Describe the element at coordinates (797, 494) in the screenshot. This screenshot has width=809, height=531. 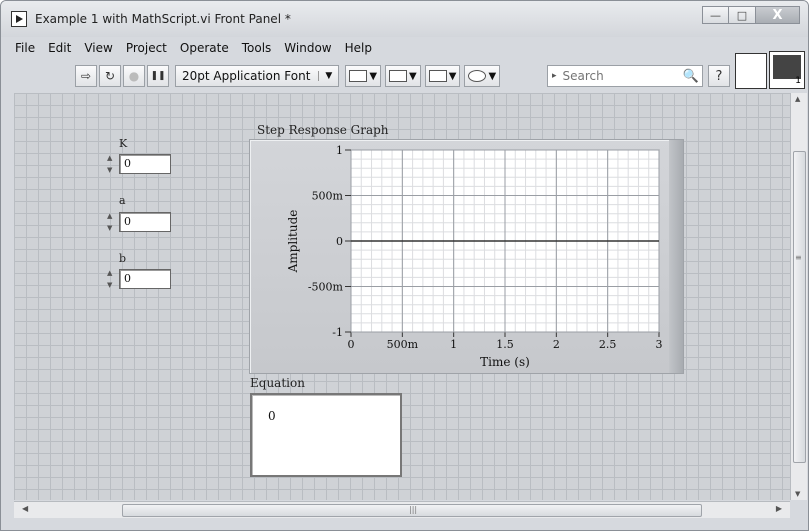
I see `scroll-down-arrow-icon: ▼` at that location.